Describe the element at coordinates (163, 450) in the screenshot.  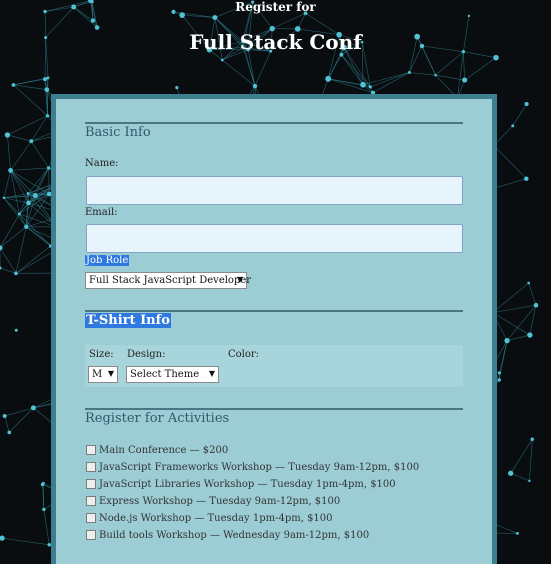
I see `activity-label: Main Conference — $200` at that location.